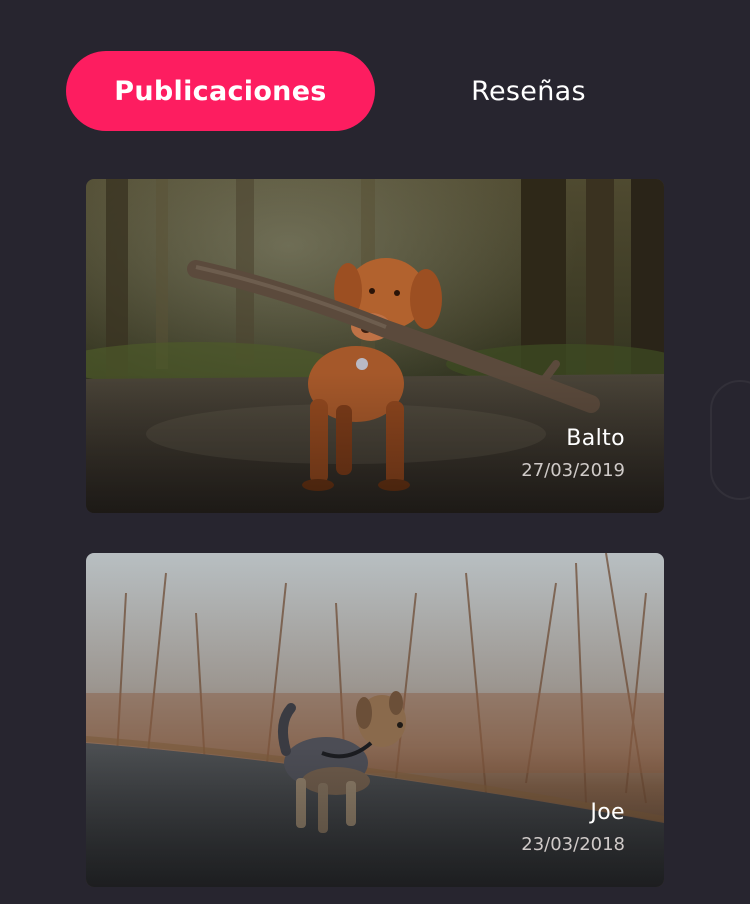  What do you see at coordinates (730, 440) in the screenshot?
I see `background-decoration` at bounding box center [730, 440].